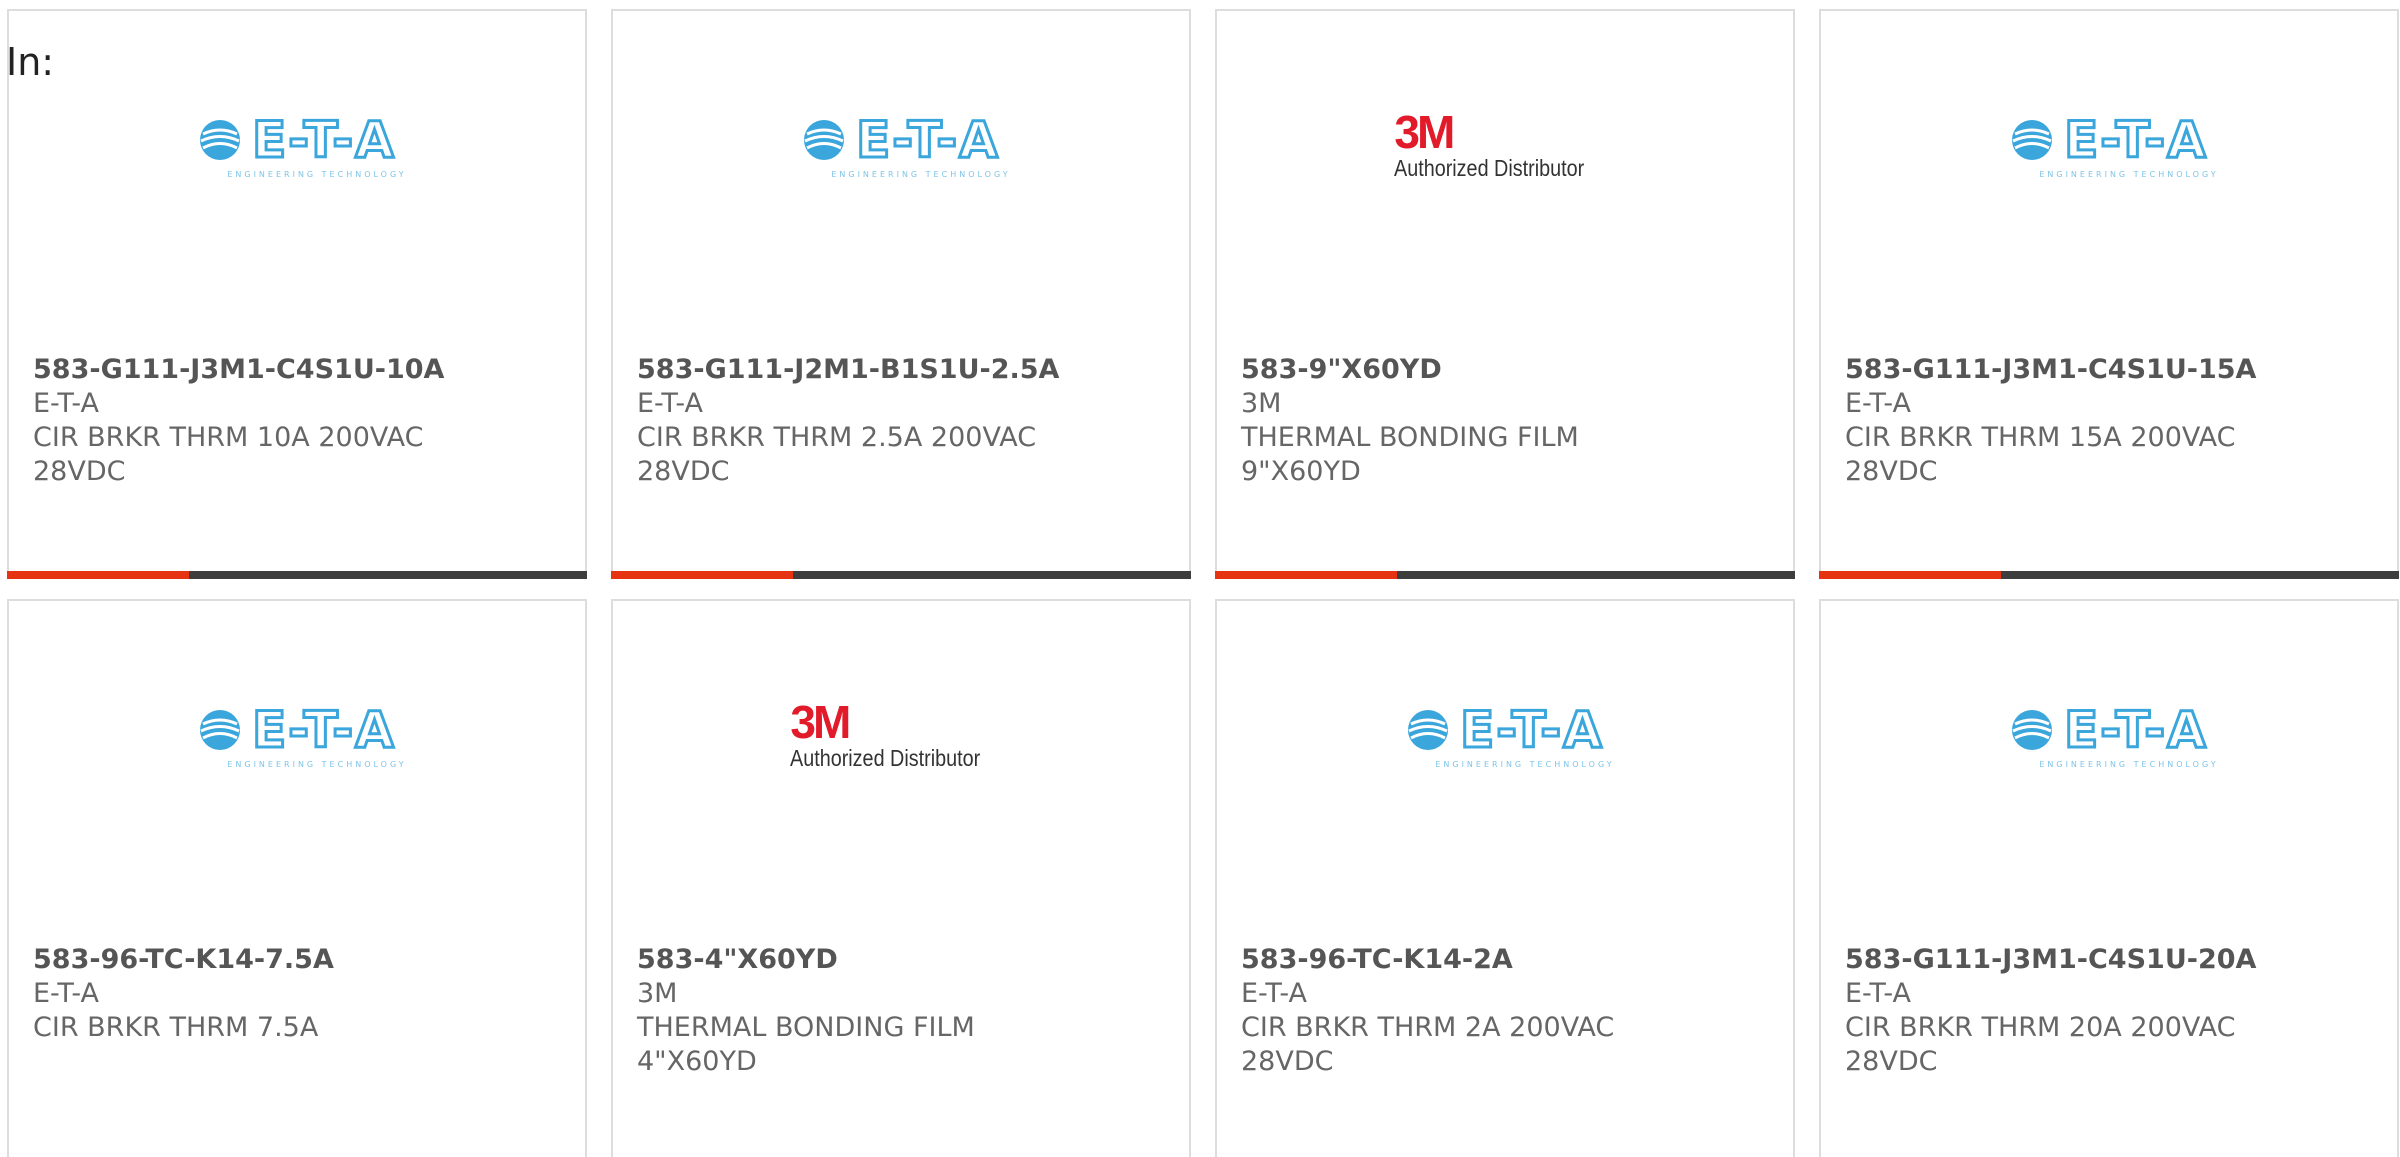  I want to click on description-line: CIR BRKR THRM 10A 200VAC, so click(228, 437).